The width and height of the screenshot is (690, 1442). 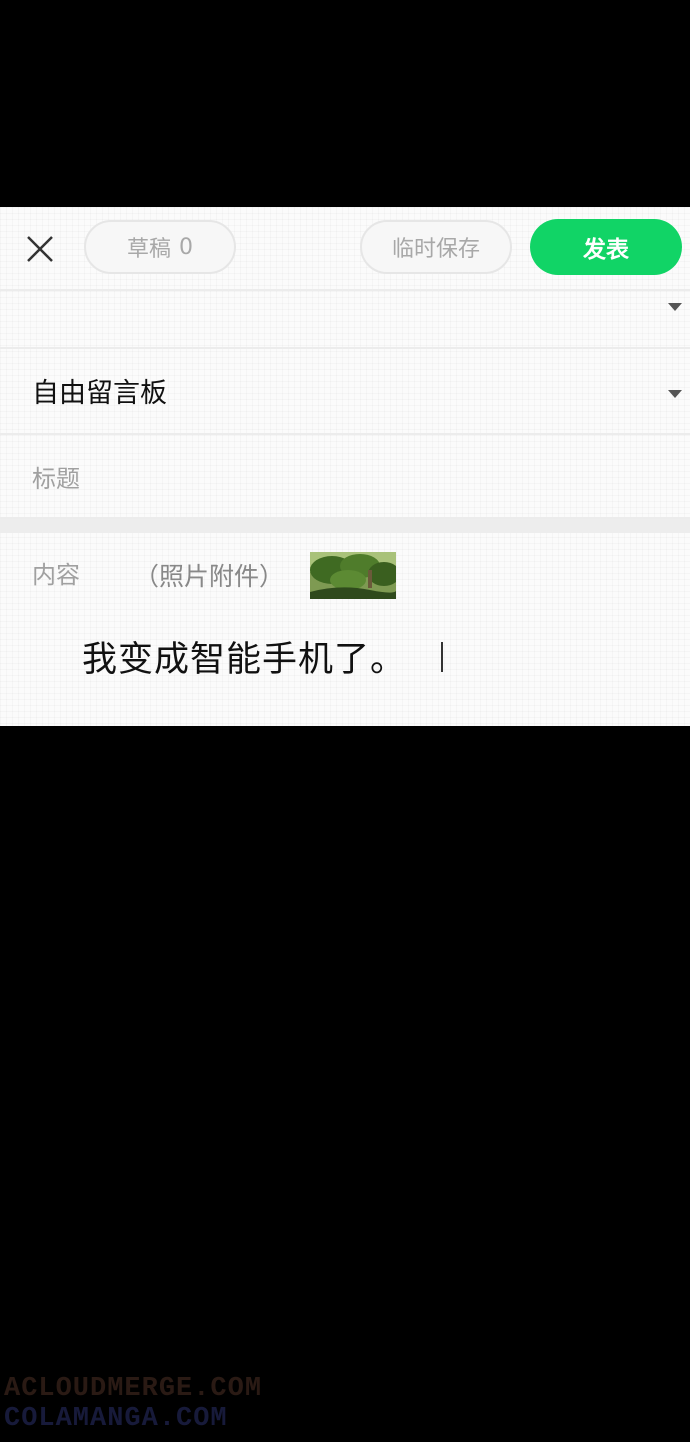 I want to click on temp-save-label: 临时保存, so click(x=435, y=249).